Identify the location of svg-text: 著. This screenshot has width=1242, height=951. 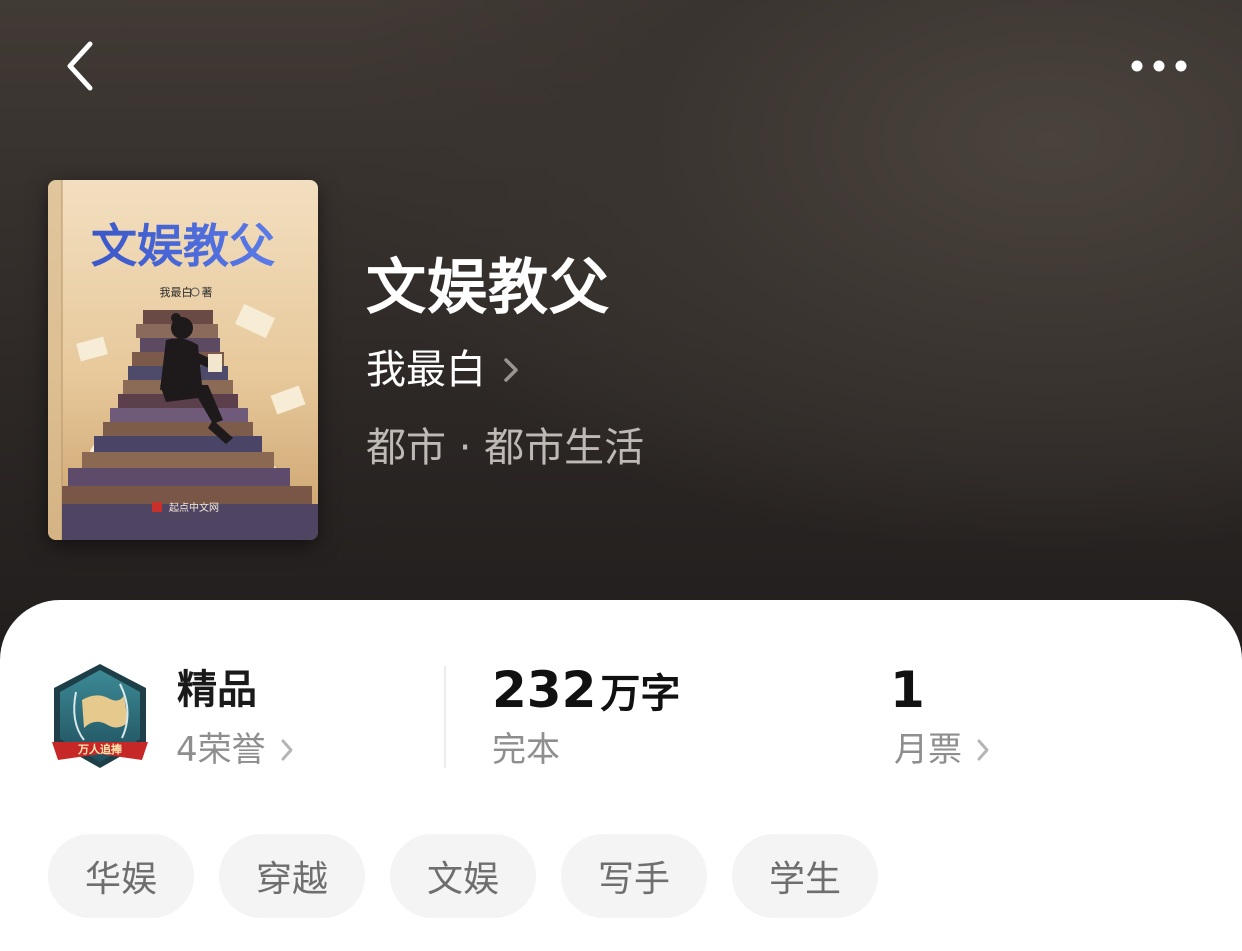
(207, 292).